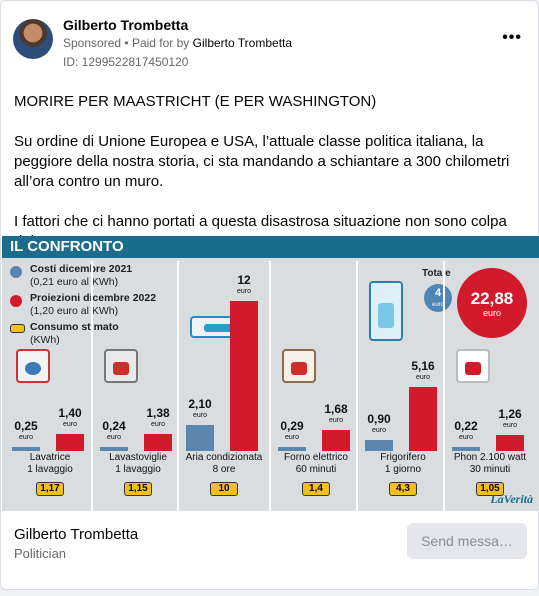 The width and height of the screenshot is (539, 596). What do you see at coordinates (160, 43) in the screenshot?
I see `paid-for-prefix: Paid for by` at bounding box center [160, 43].